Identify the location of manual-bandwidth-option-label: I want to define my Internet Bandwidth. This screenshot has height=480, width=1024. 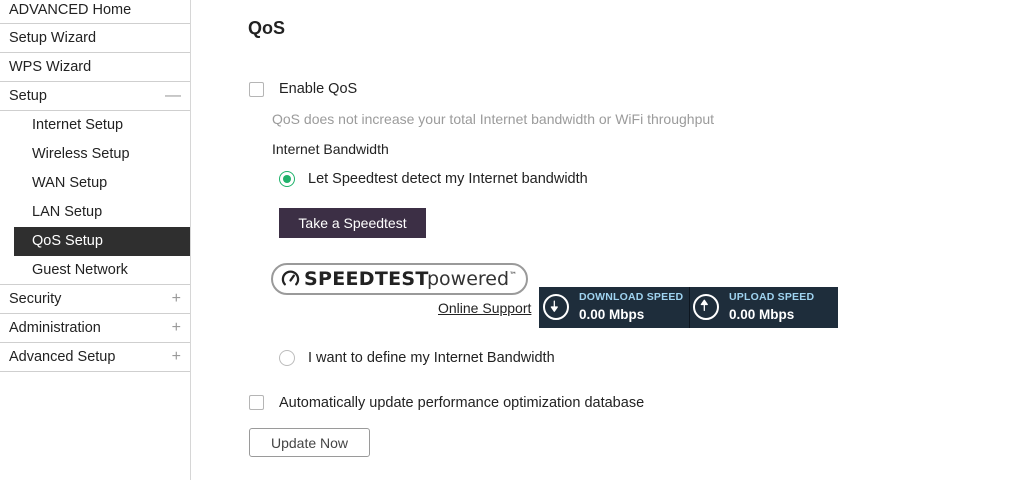
(431, 358).